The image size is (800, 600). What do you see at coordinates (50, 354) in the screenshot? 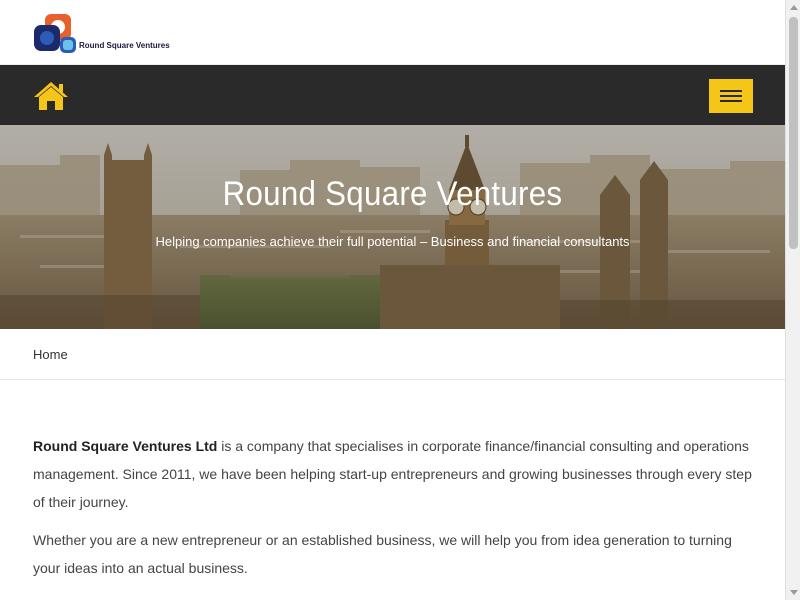
I see `breadcrumb-current: Home` at bounding box center [50, 354].